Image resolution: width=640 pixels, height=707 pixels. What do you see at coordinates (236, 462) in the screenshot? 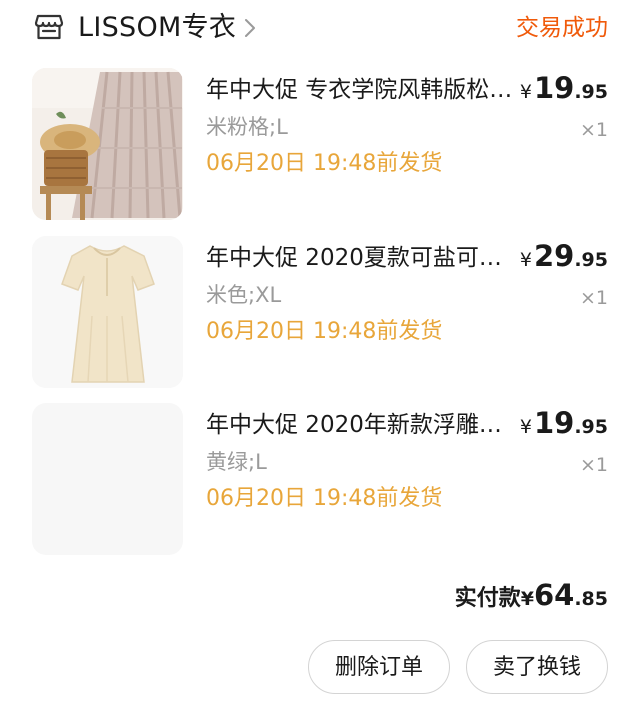
I see `product-sku: 黄绿;L` at bounding box center [236, 462].